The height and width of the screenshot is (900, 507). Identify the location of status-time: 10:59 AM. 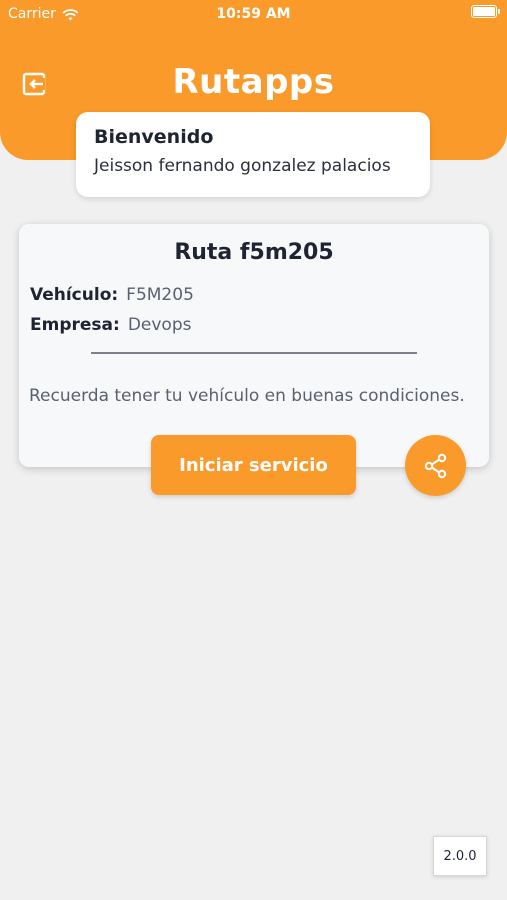
(253, 14).